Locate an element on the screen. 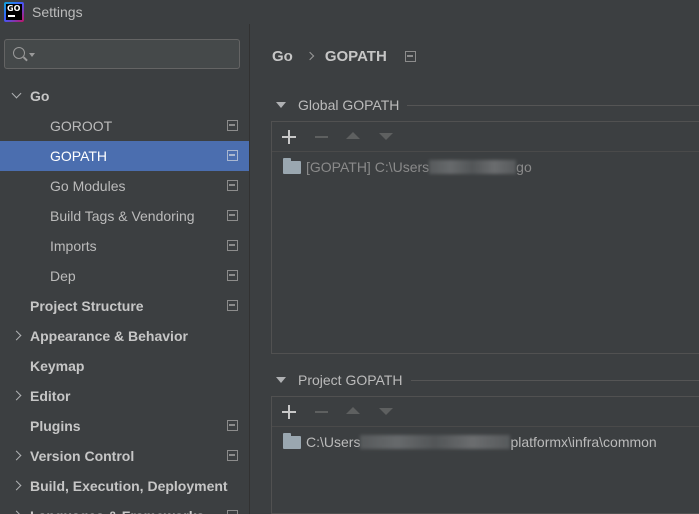 The image size is (699, 514). global-gopath-toolbar is located at coordinates (485, 137).